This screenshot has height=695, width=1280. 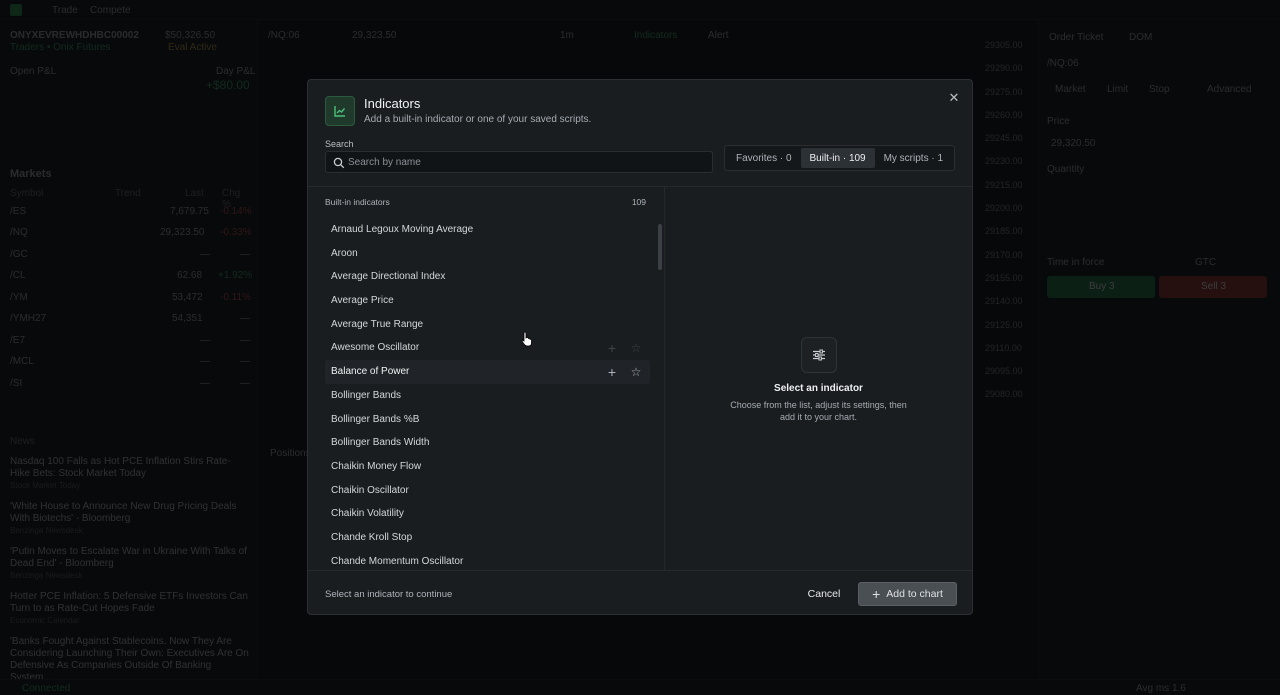 I want to click on indicator-list-item: Bollinger Bands, so click(x=487, y=396).